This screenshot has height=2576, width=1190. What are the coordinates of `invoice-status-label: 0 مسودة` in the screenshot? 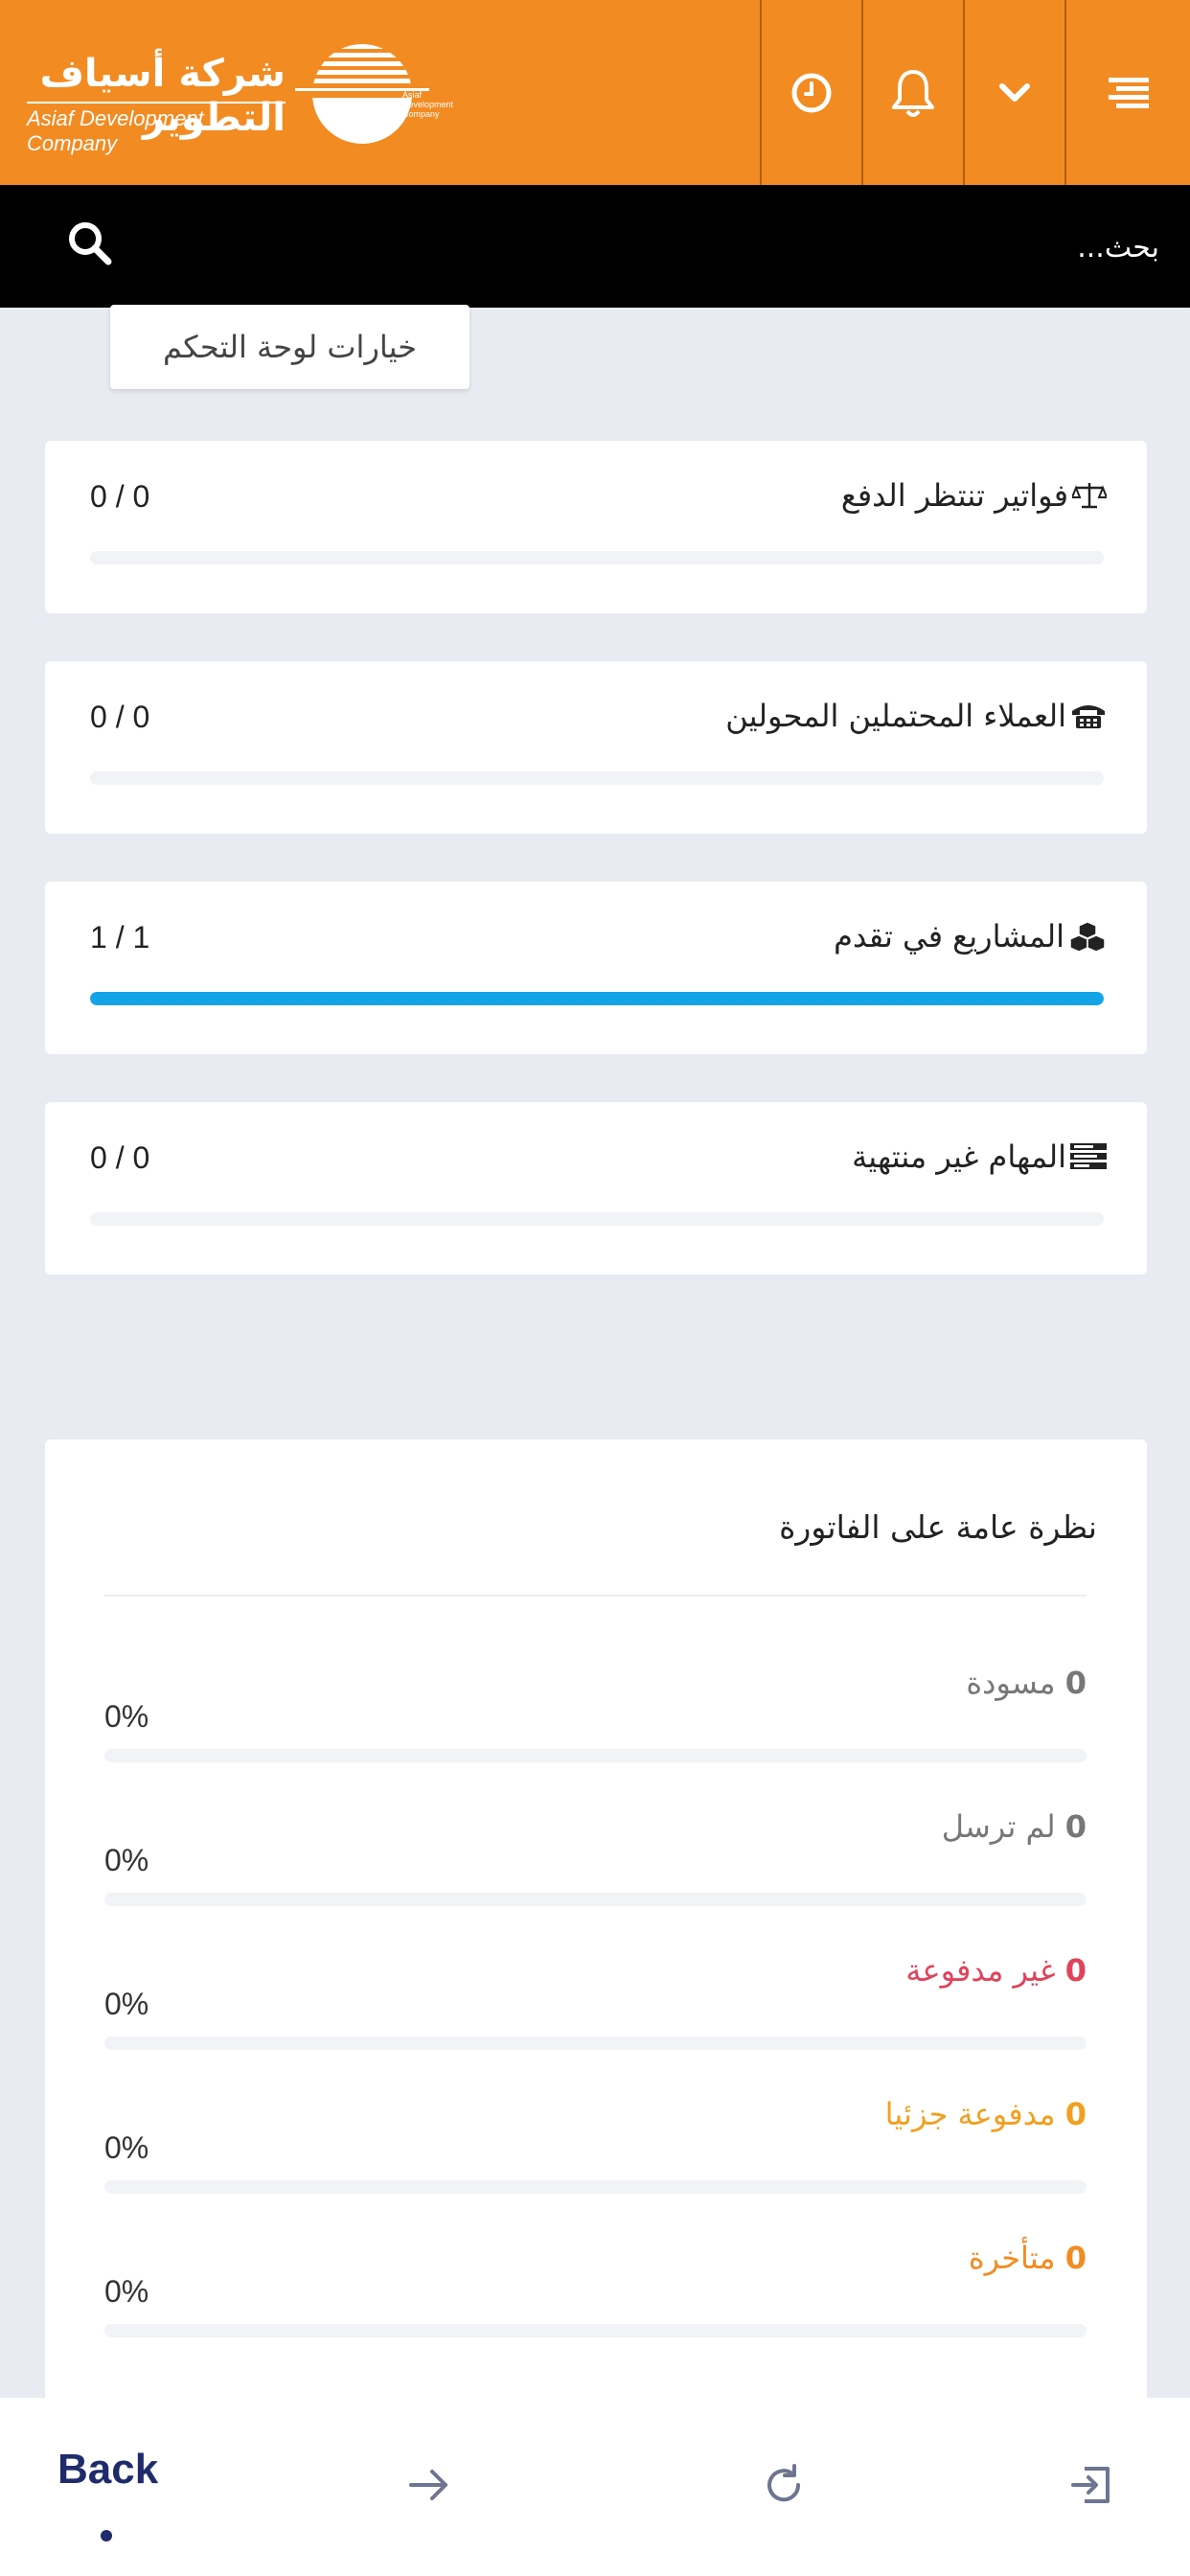 It's located at (1027, 1683).